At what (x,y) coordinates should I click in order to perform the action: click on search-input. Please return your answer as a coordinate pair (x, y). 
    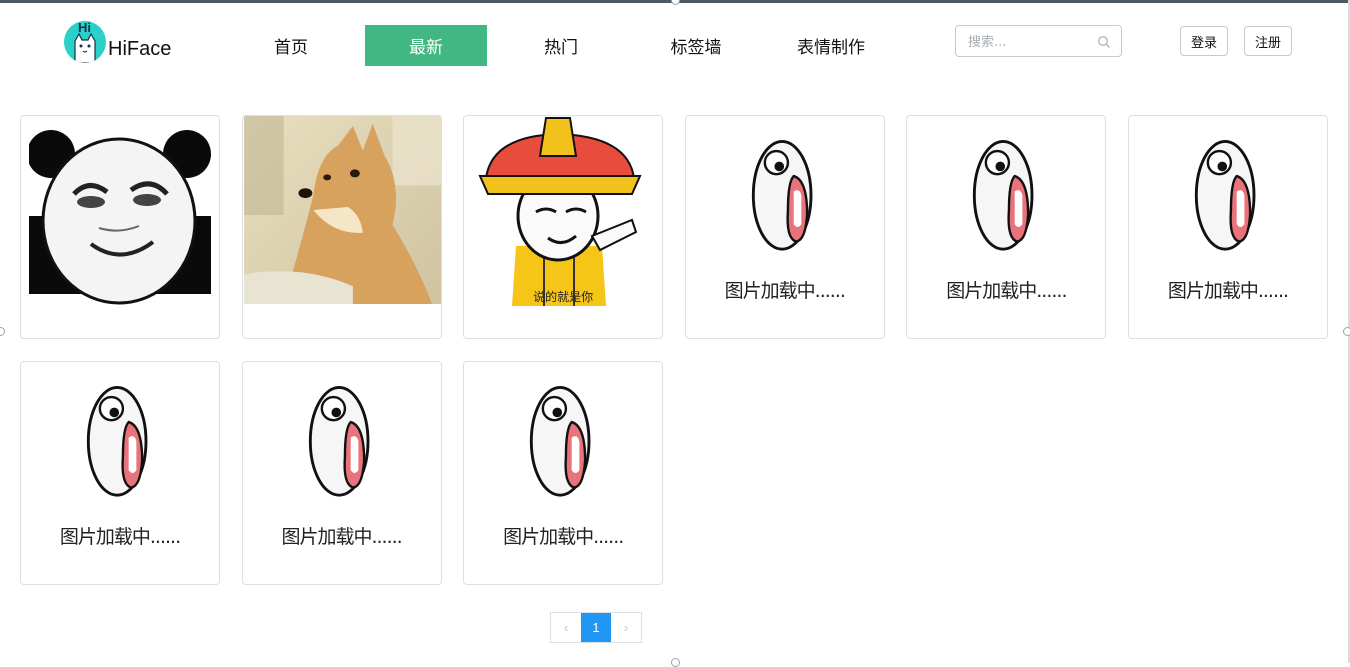
    Looking at the image, I should click on (1033, 42).